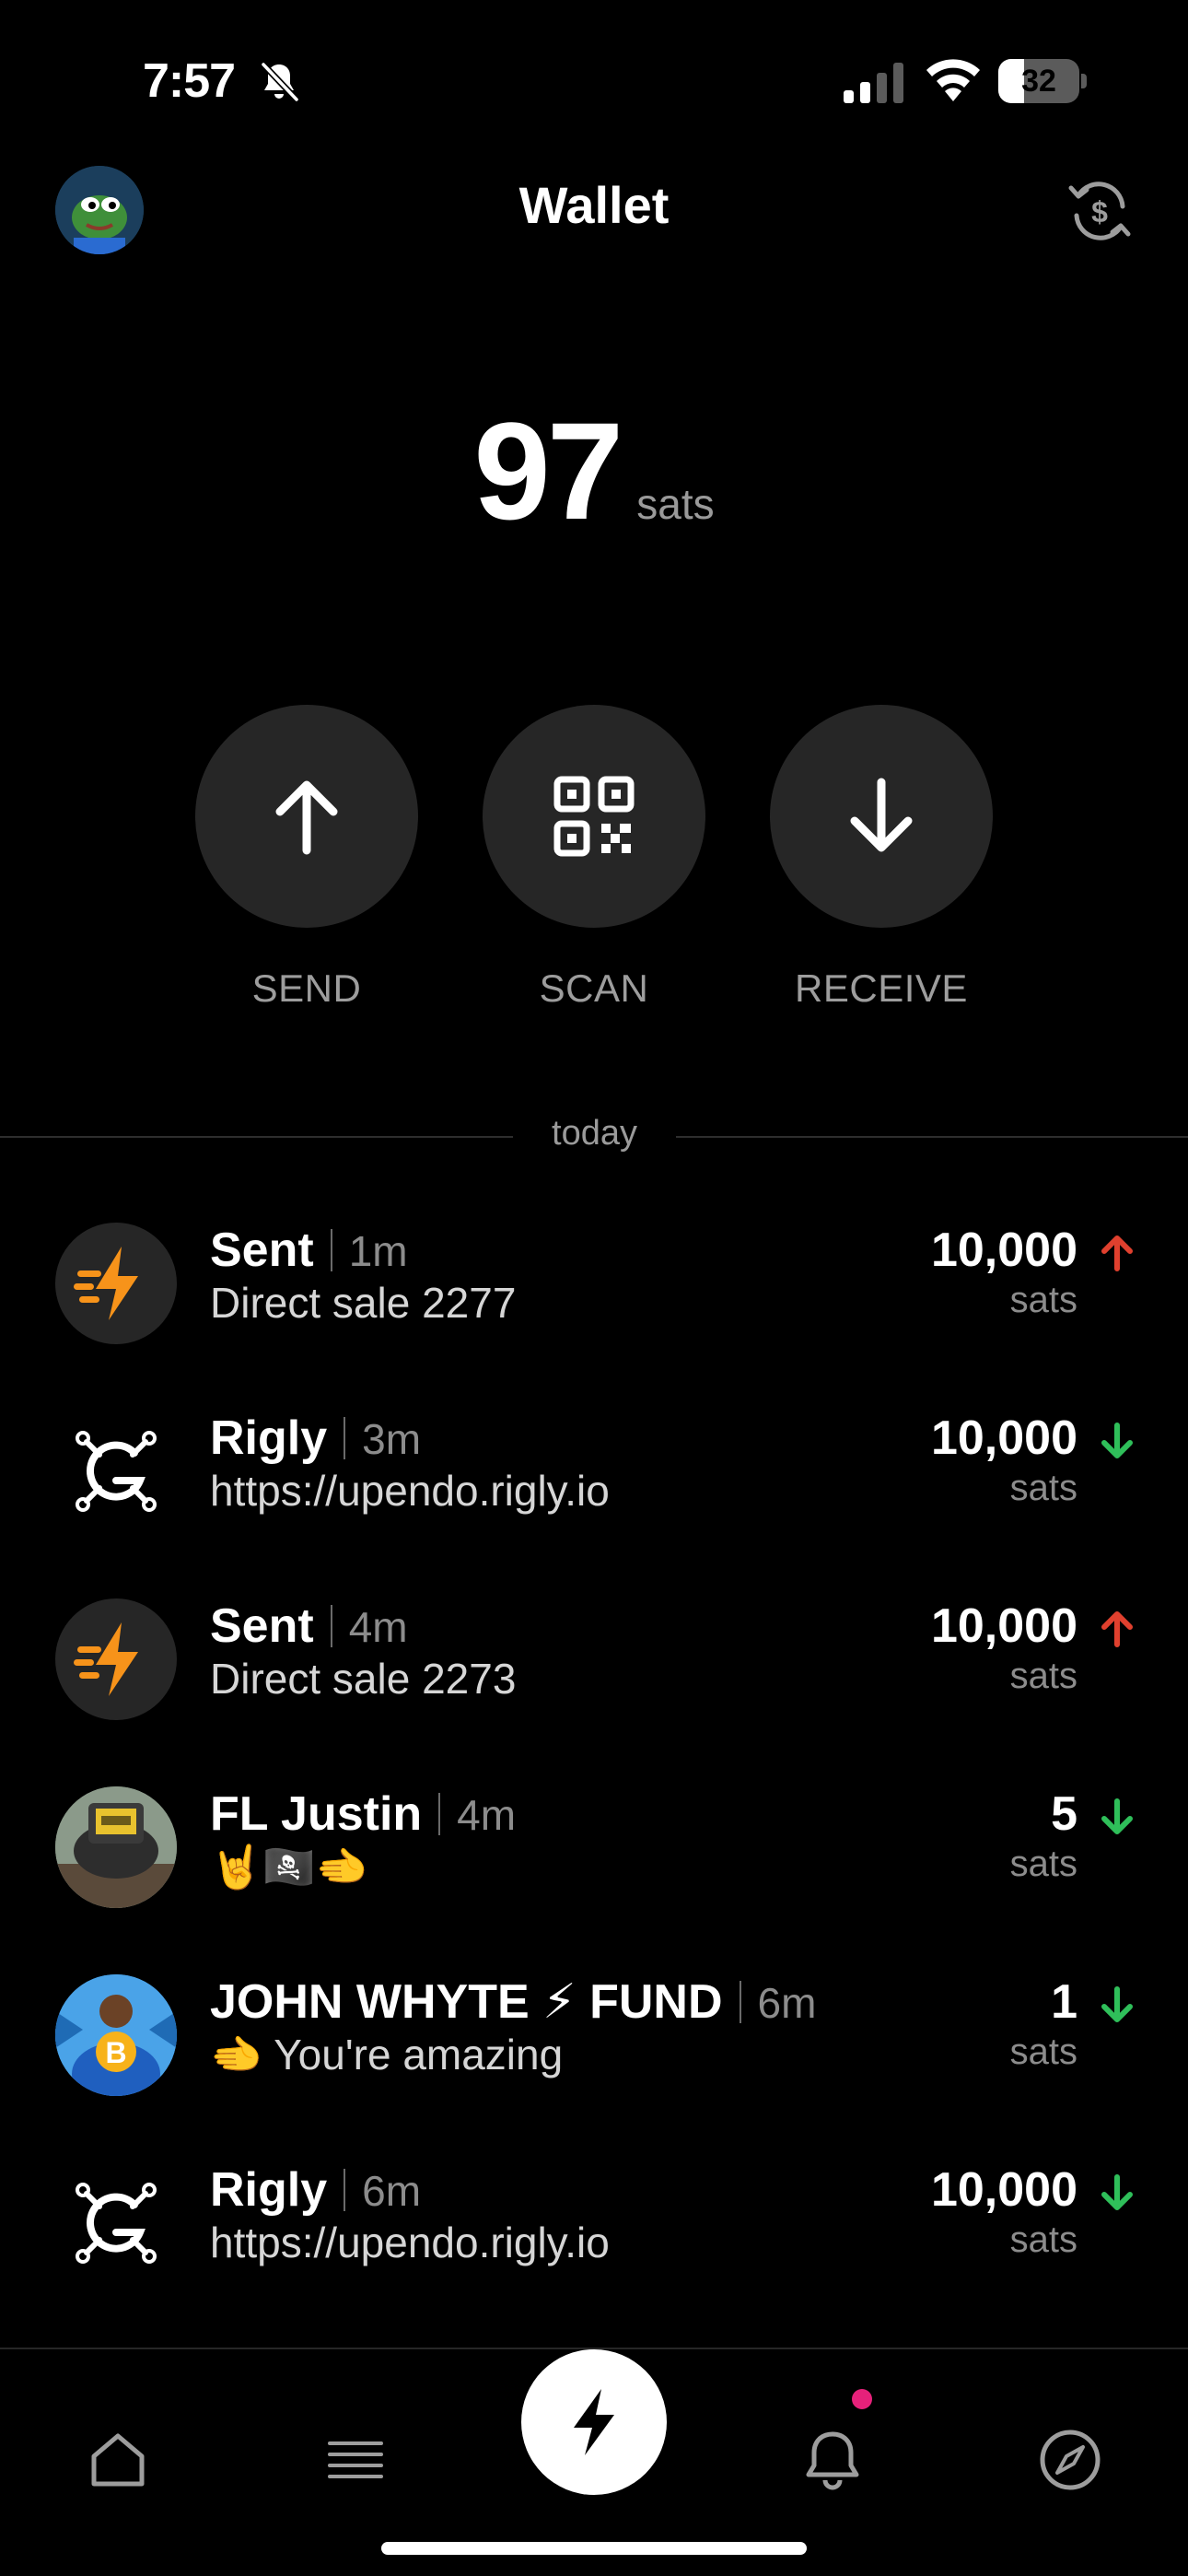  What do you see at coordinates (306, 988) in the screenshot?
I see `send-label: SEND` at bounding box center [306, 988].